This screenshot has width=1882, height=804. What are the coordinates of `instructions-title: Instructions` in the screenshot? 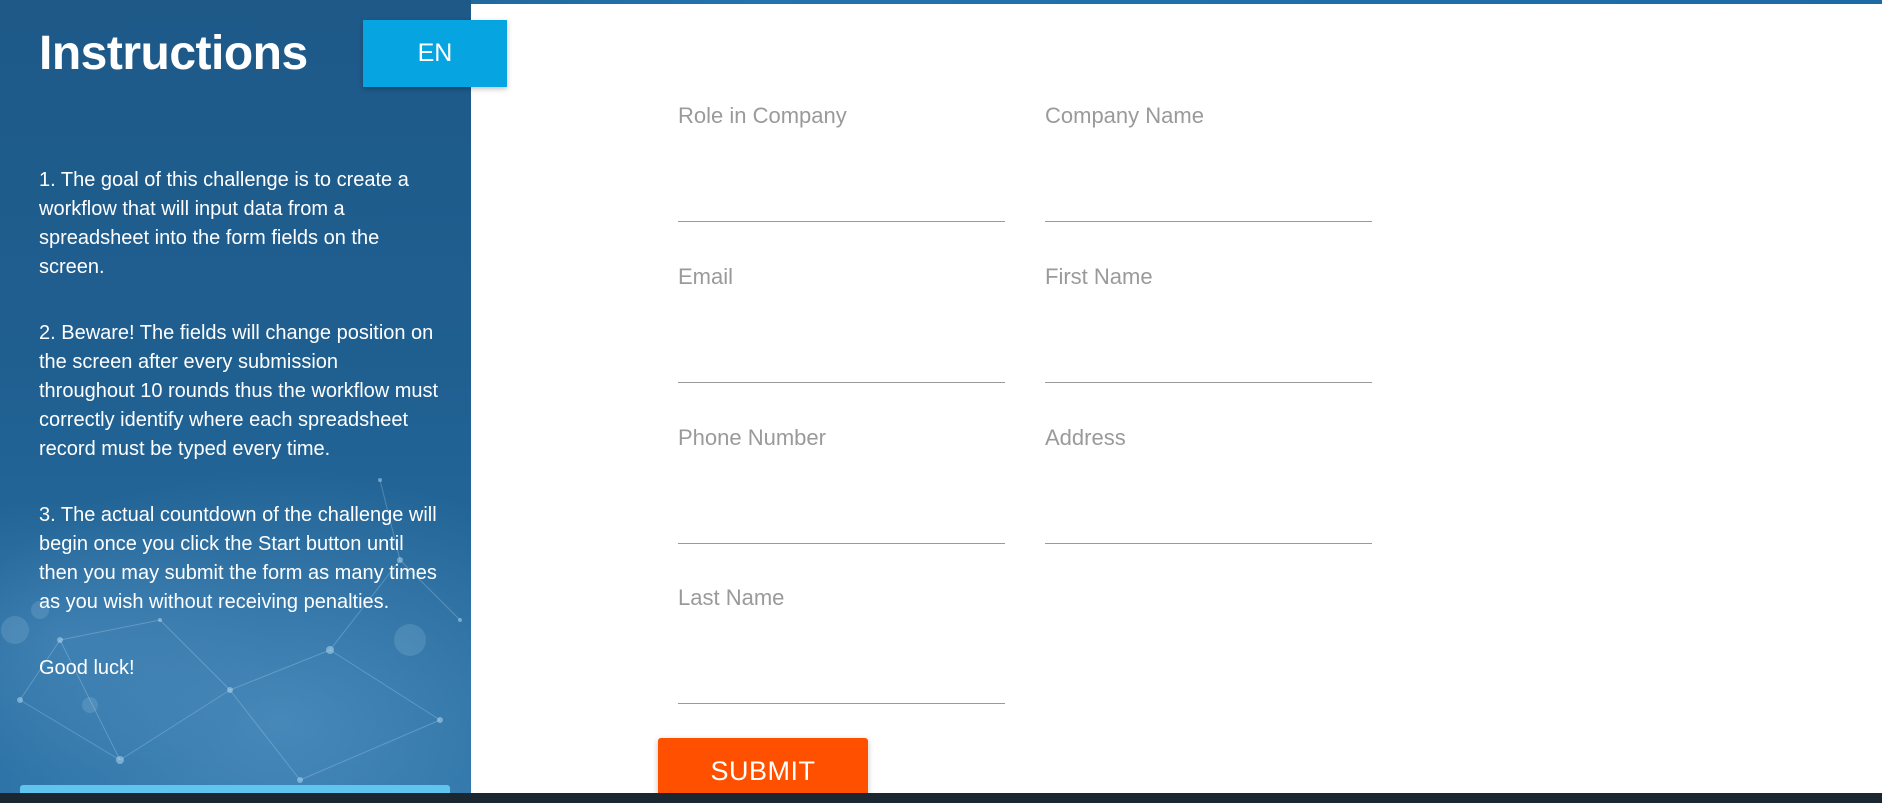 It's located at (173, 53).